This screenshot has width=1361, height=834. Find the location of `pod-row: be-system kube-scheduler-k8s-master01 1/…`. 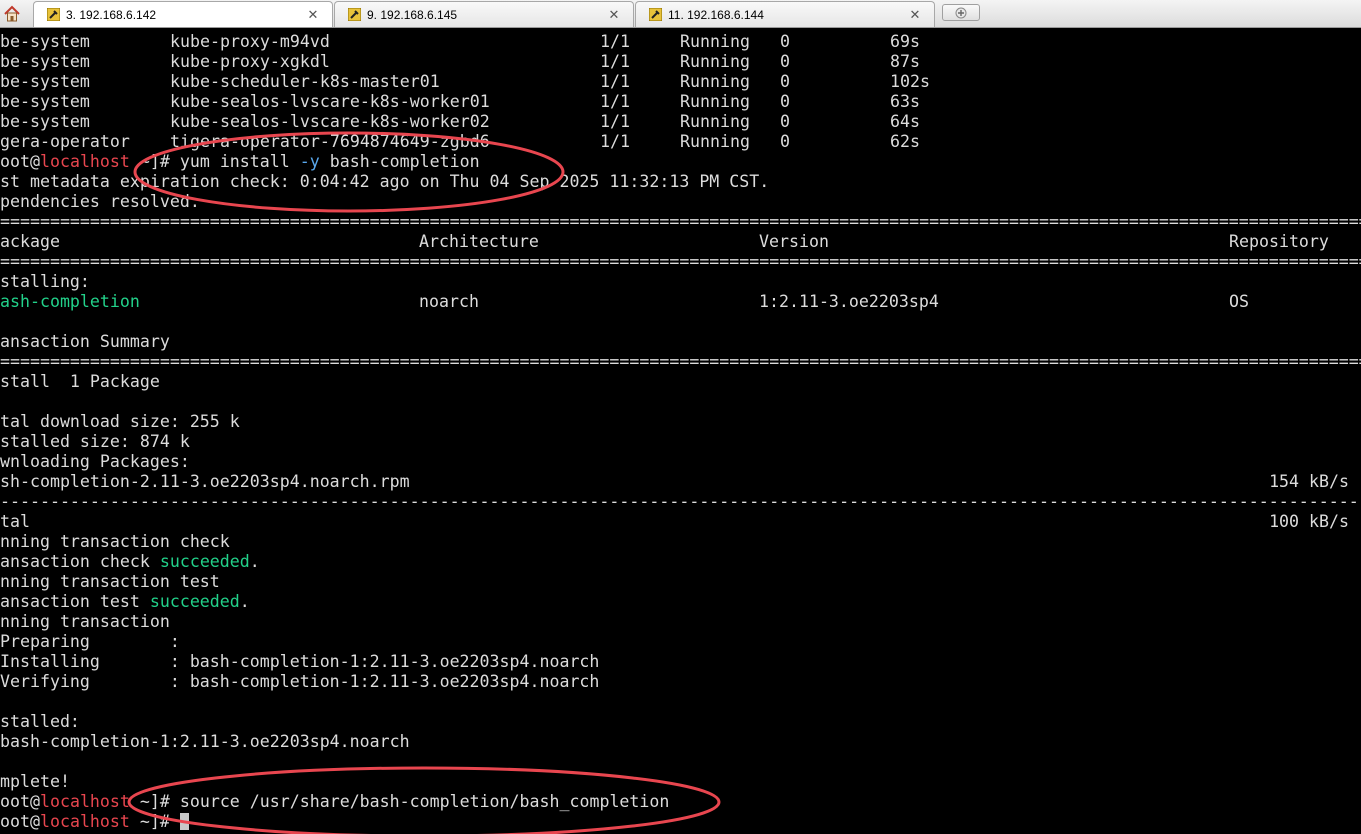

pod-row: be-system kube-scheduler-k8s-master01 1/… is located at coordinates (465, 82).